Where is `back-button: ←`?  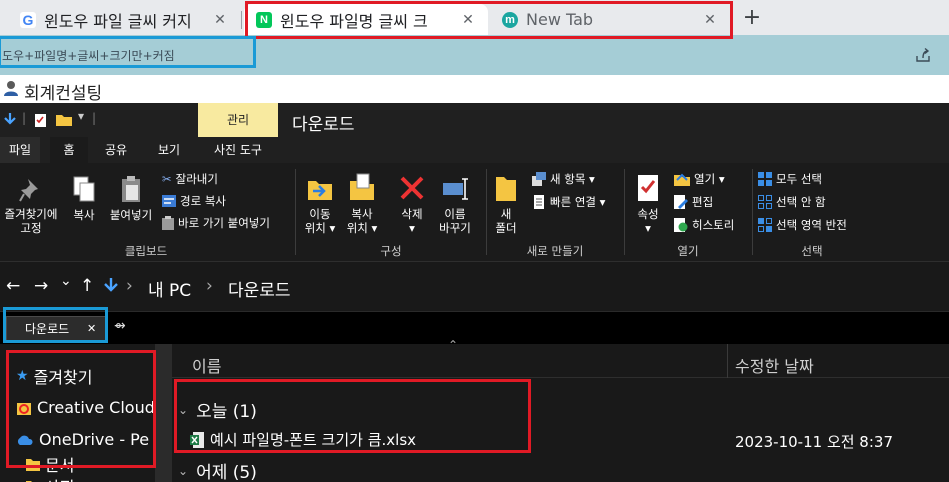
back-button: ← is located at coordinates (13, 286).